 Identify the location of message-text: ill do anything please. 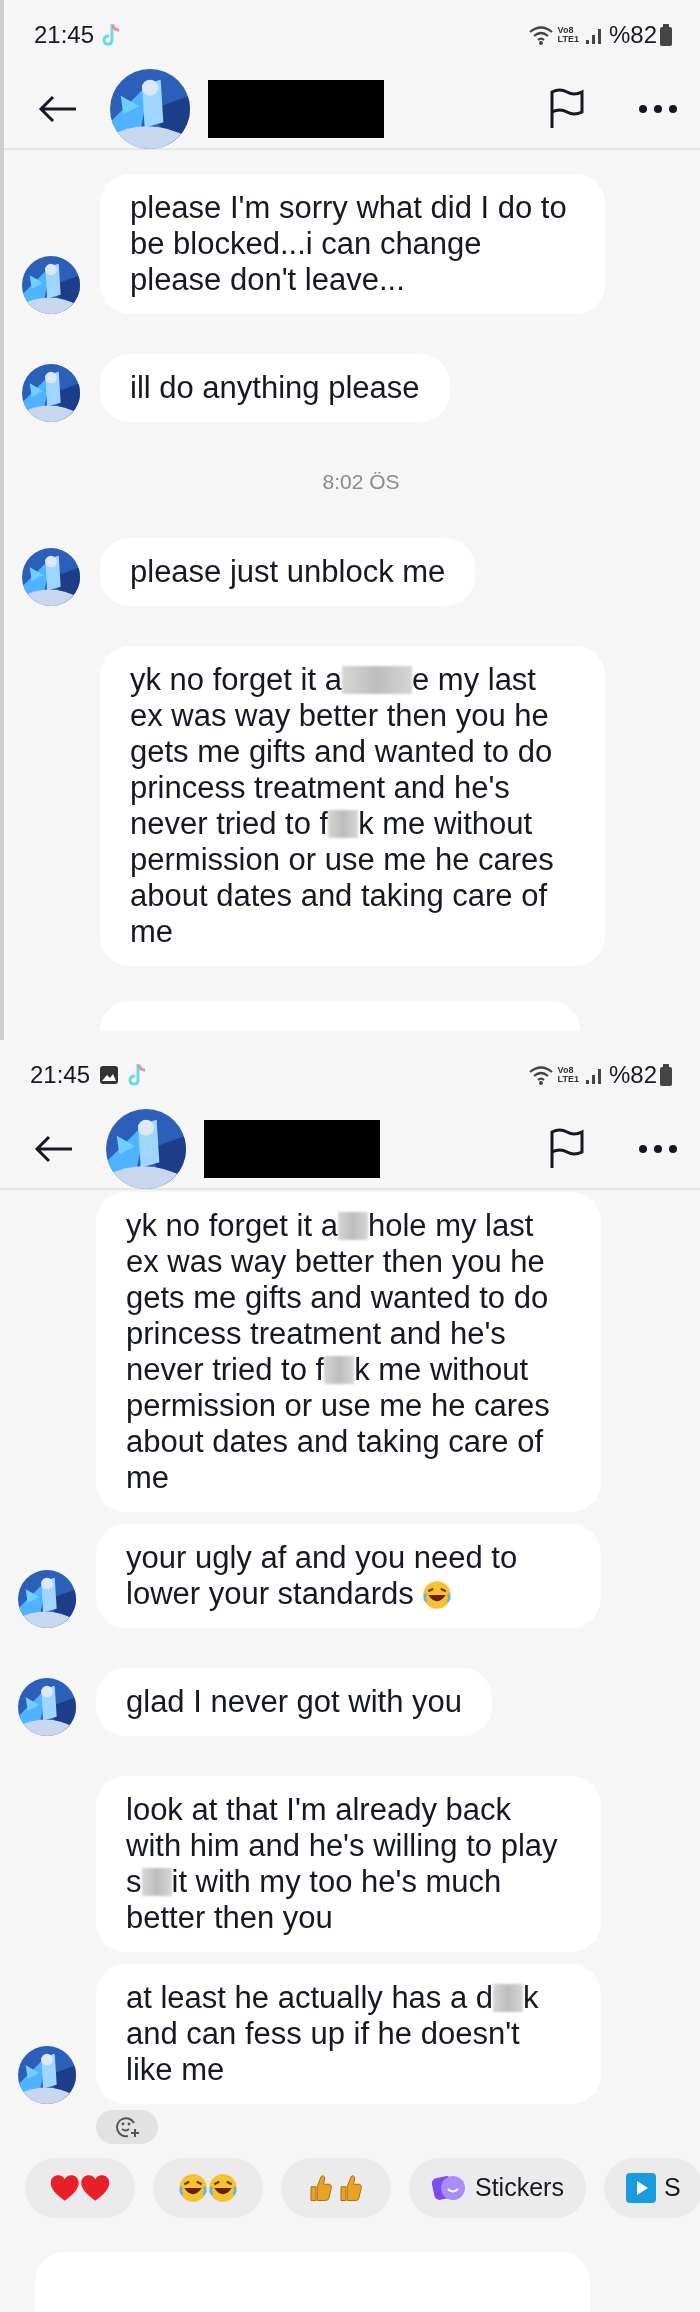
(275, 387).